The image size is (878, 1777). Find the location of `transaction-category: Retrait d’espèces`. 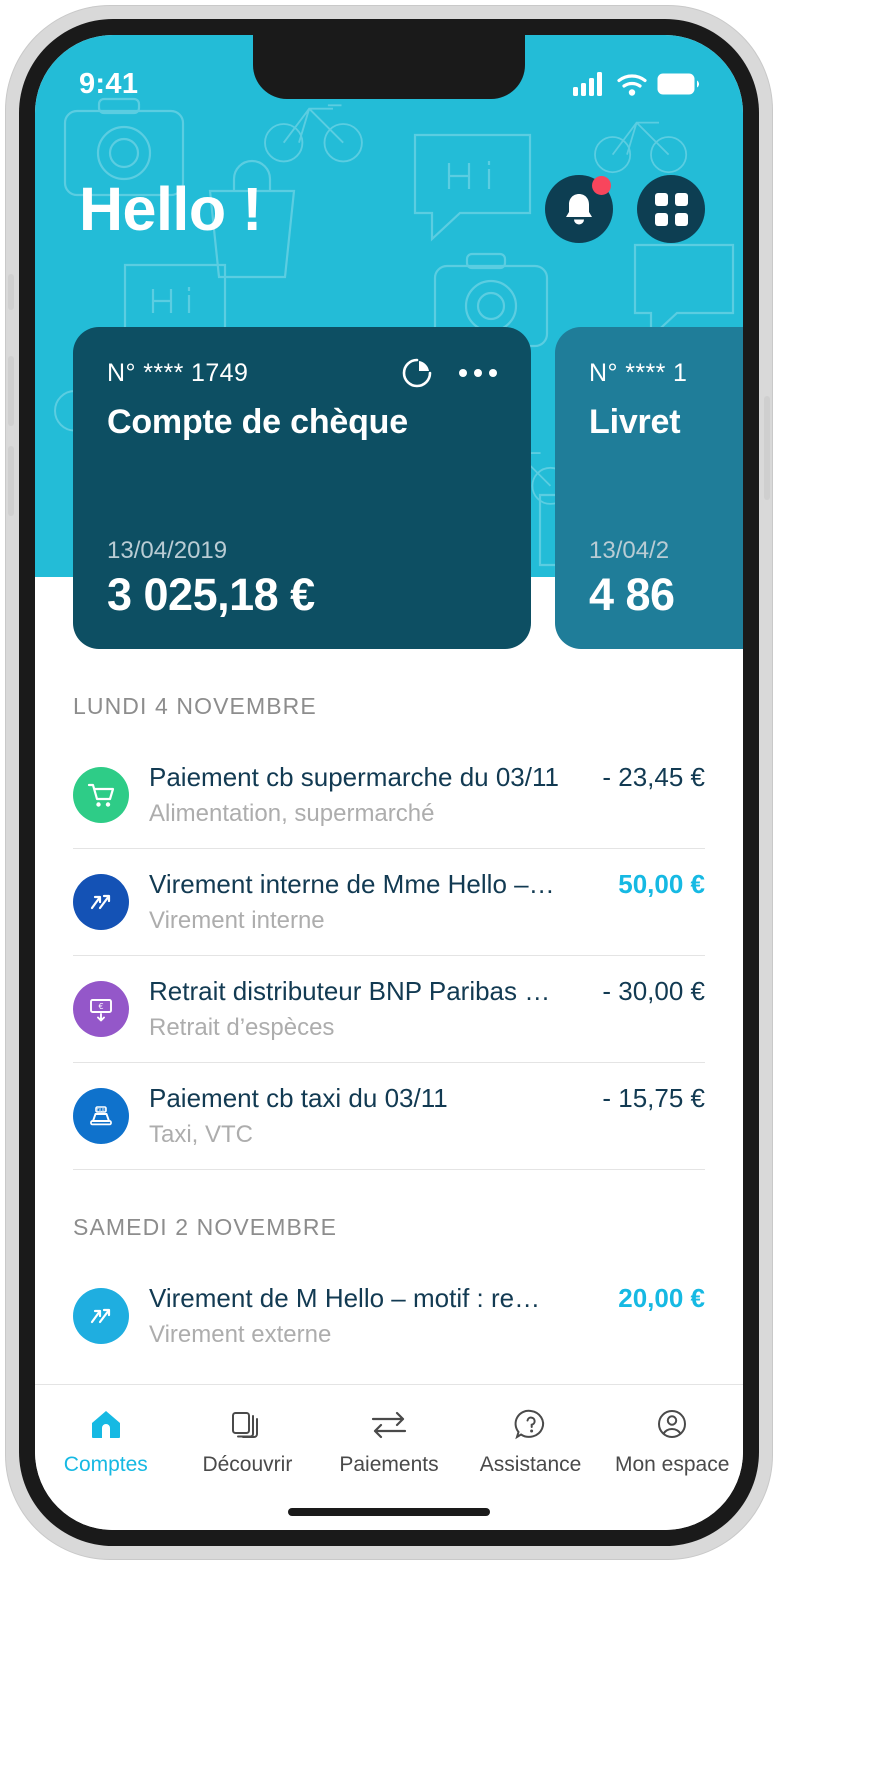

transaction-category: Retrait d’espèces is located at coordinates (242, 1027).